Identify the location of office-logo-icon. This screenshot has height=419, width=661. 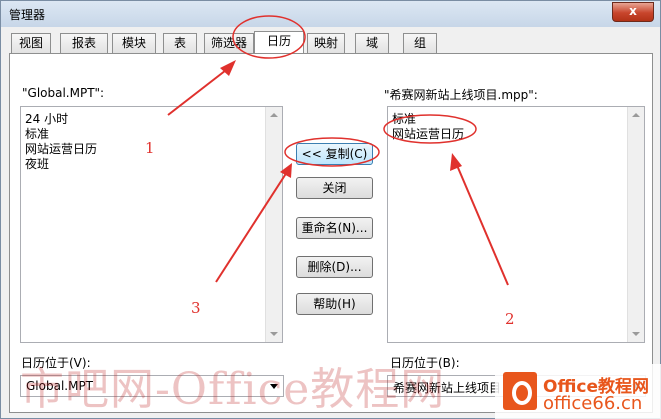
(520, 391).